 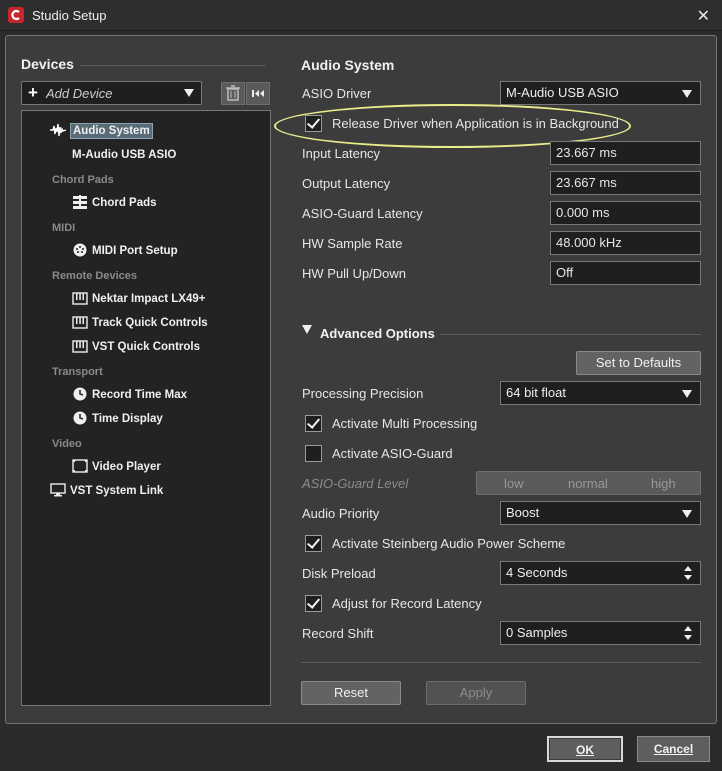 I want to click on hw-sample-rate-label: HW Sample Rate, so click(x=352, y=243).